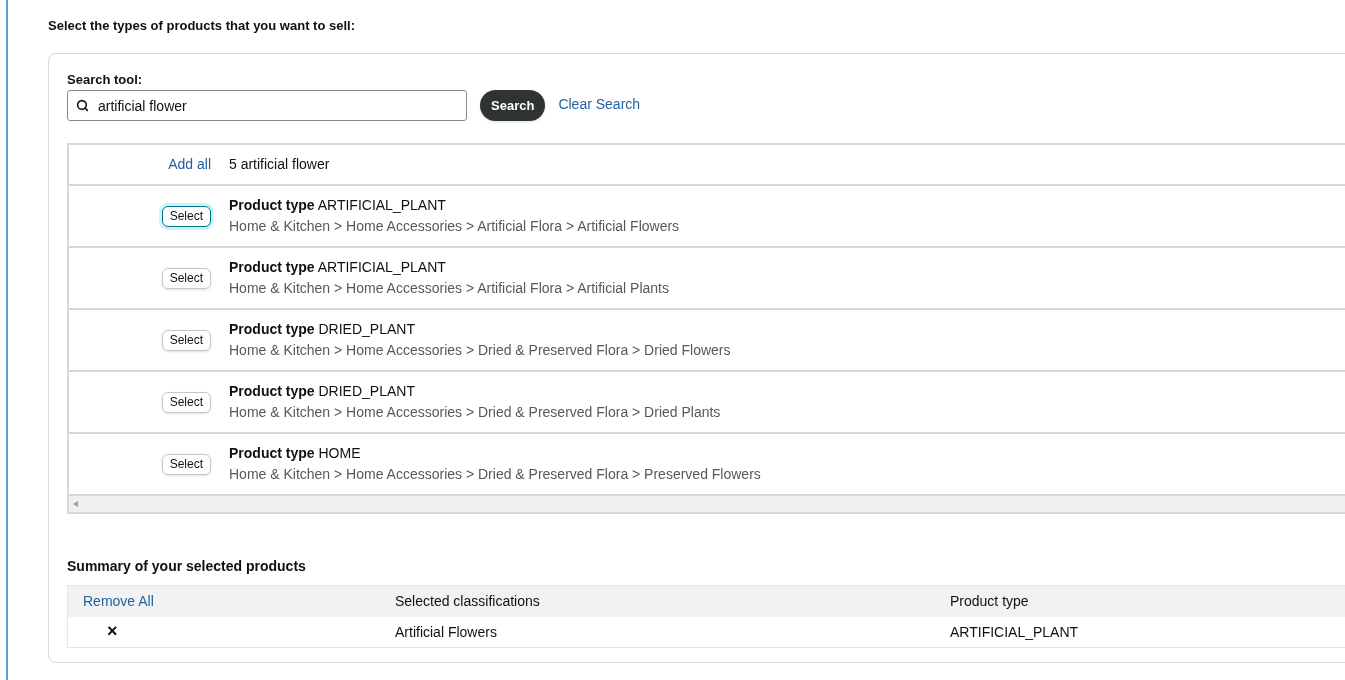  I want to click on search-button: Search, so click(513, 105).